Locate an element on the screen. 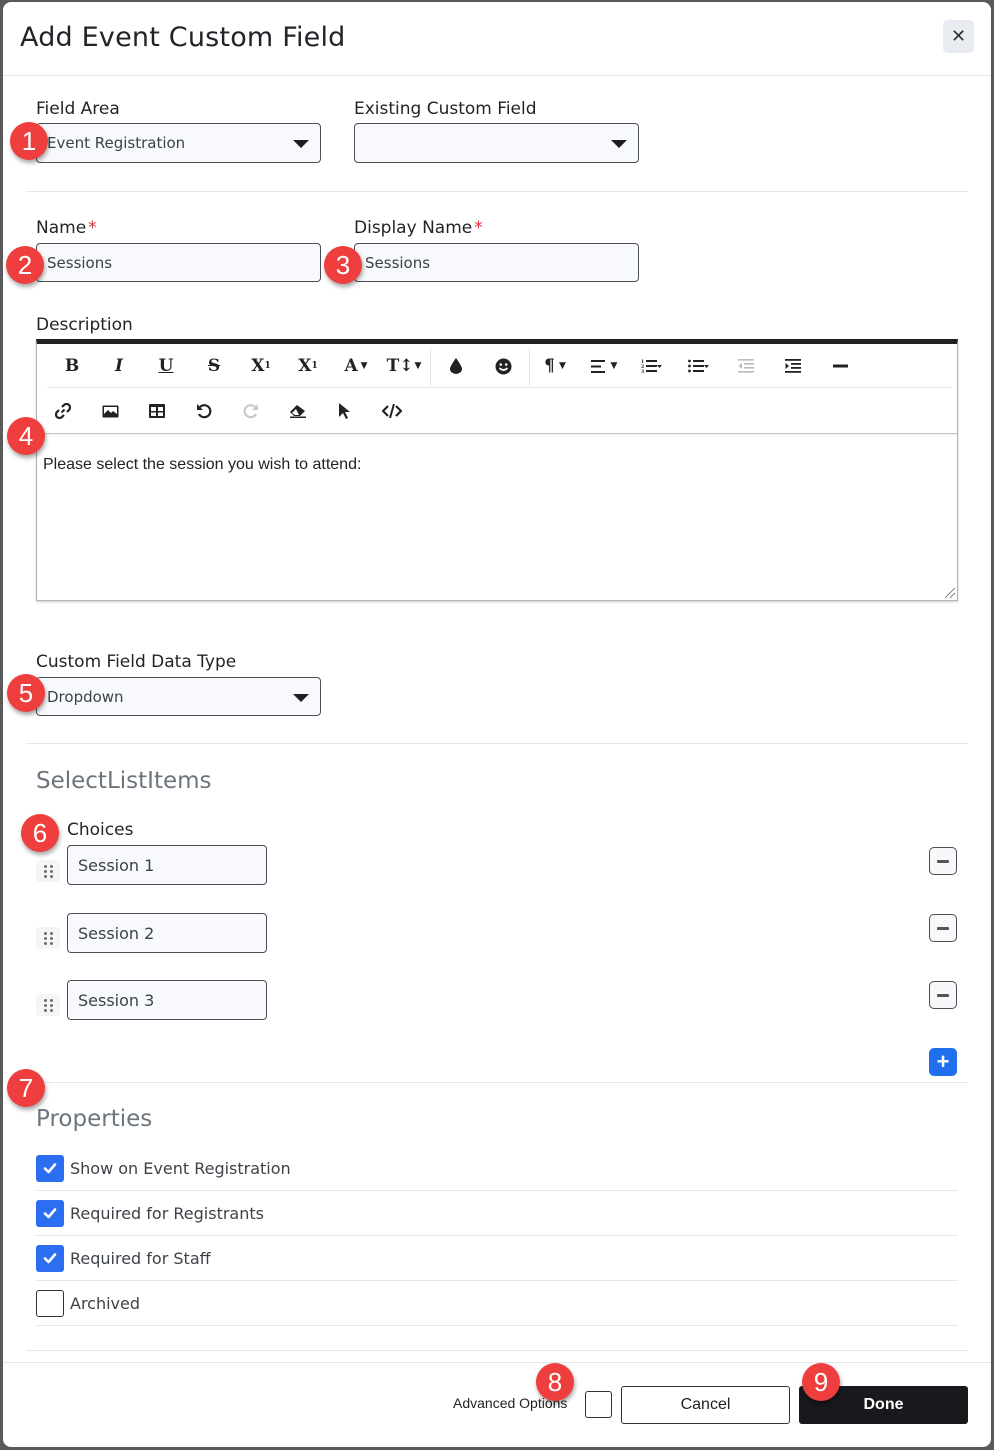 The width and height of the screenshot is (994, 1450). paragraph-dropdown: ¶ ▼ is located at coordinates (555, 366).